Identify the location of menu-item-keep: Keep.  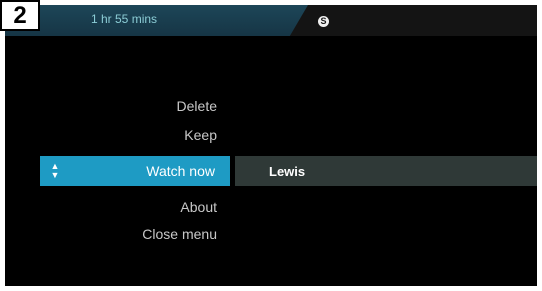
(200, 135).